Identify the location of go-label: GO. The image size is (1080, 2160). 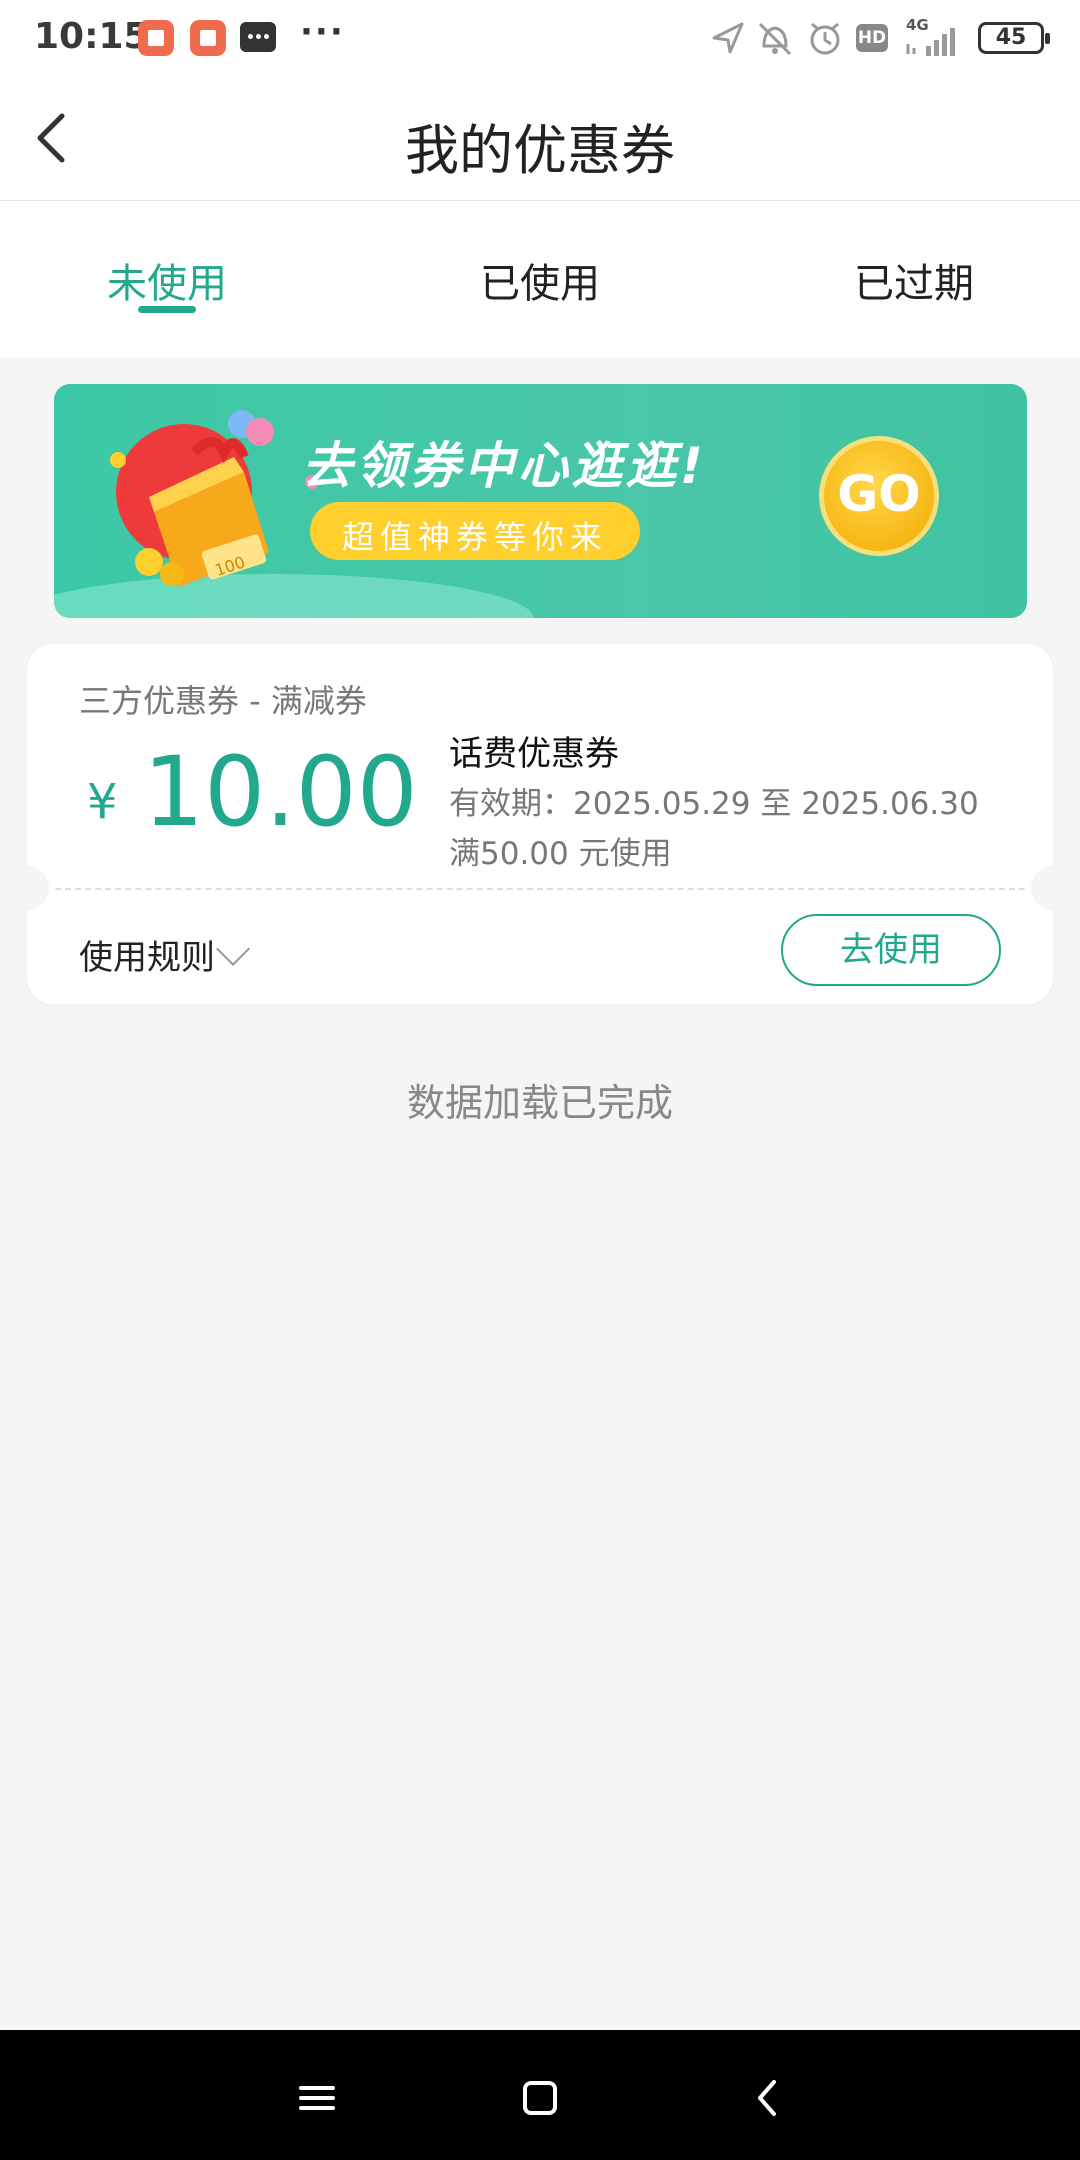
(879, 494).